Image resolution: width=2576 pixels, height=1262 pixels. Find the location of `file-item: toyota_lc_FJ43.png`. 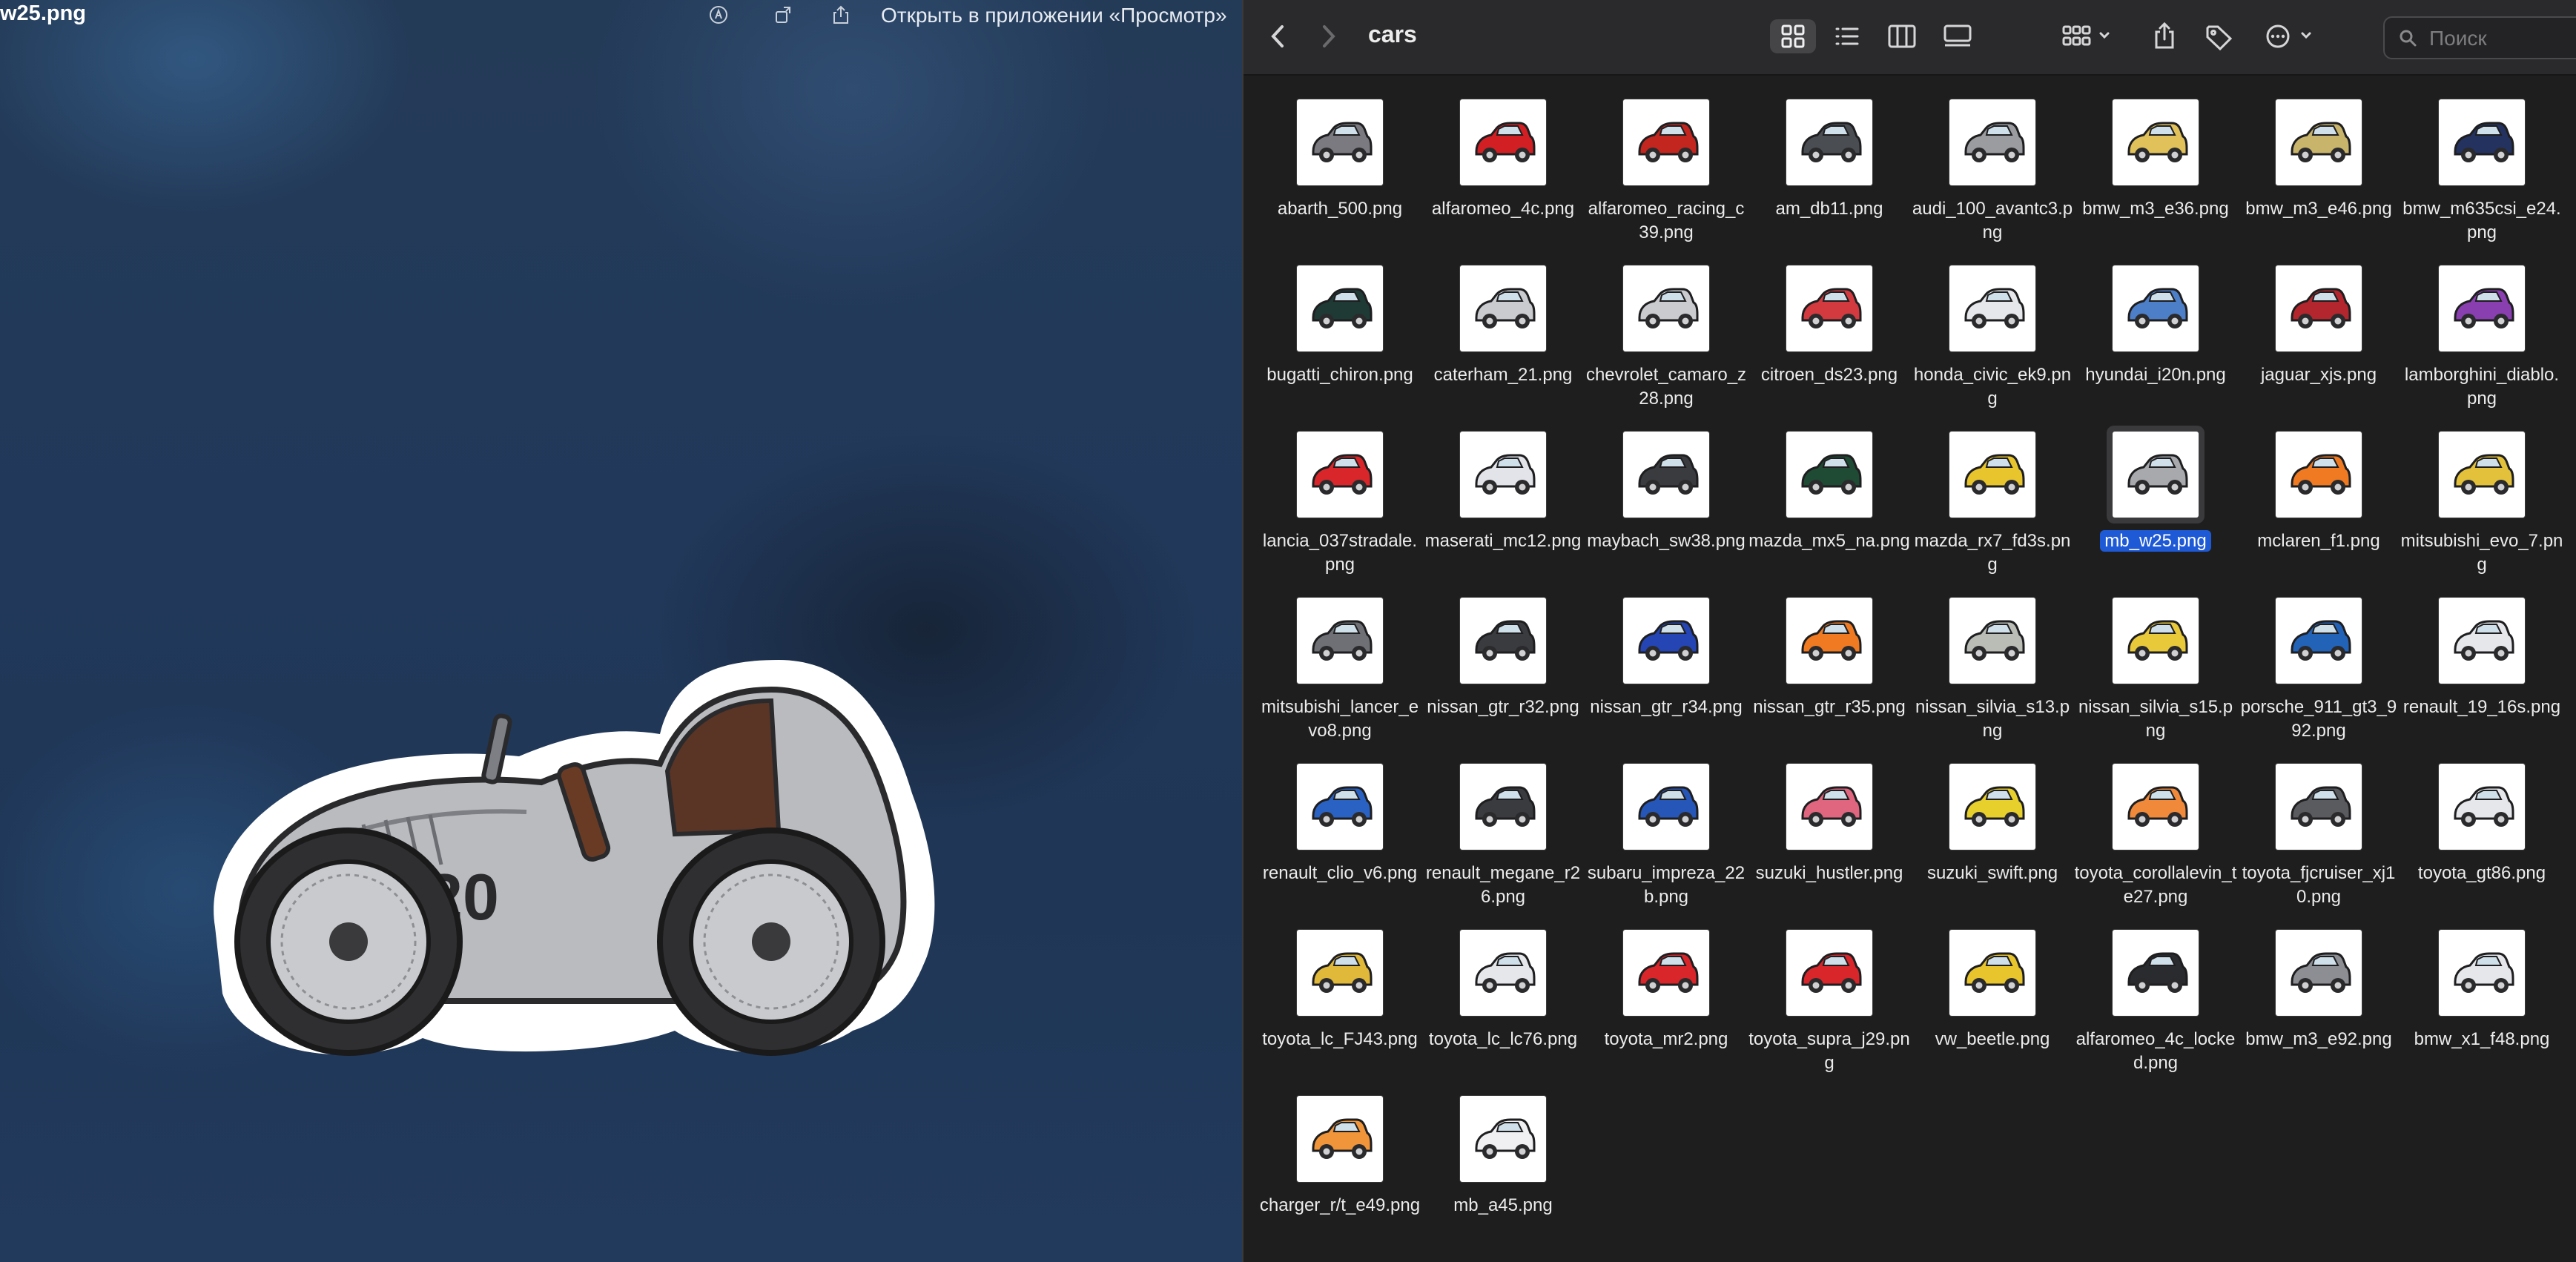

file-item: toyota_lc_FJ43.png is located at coordinates (1339, 1007).